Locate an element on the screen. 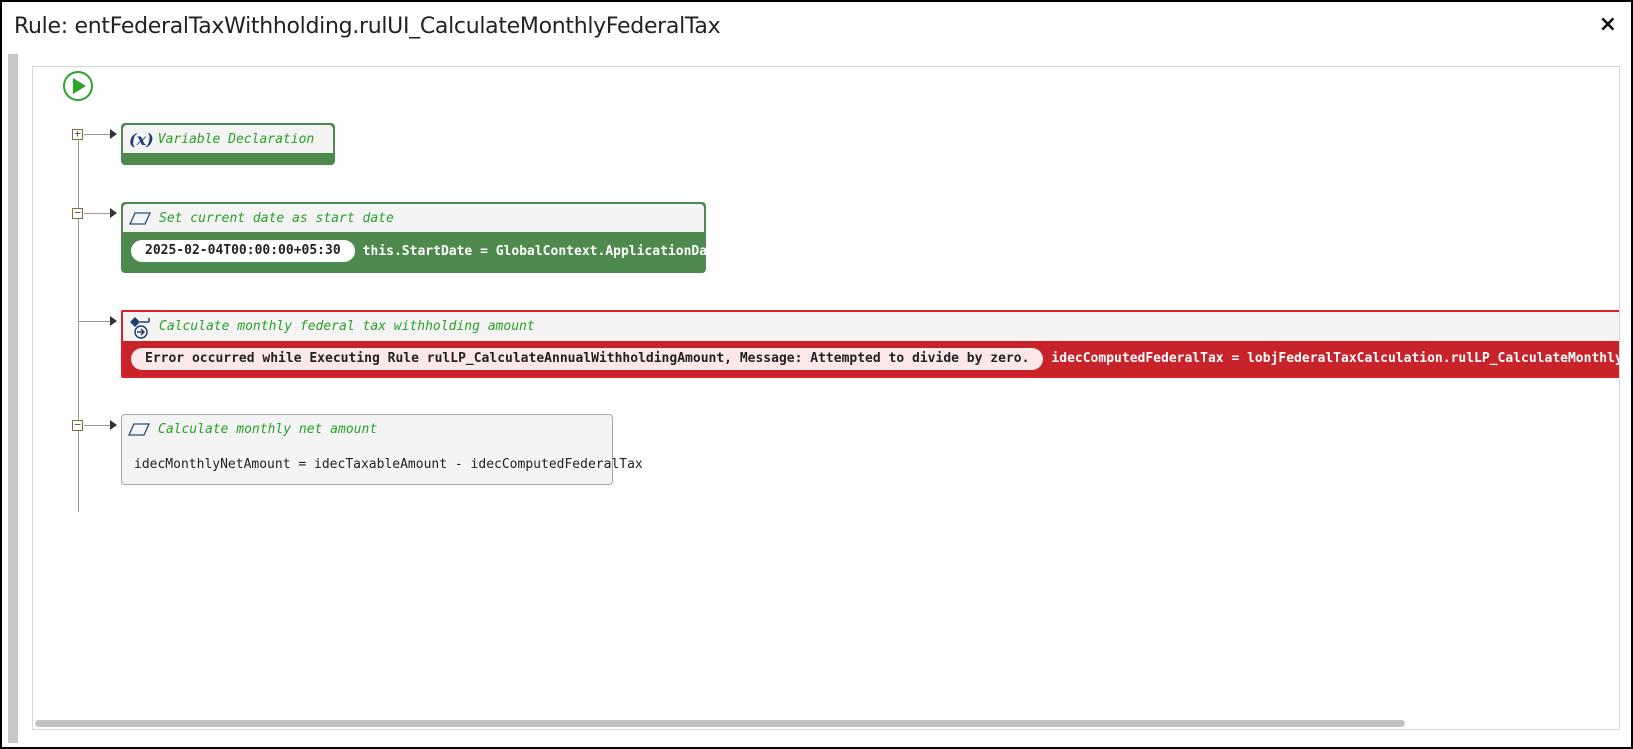  variable-x-icon: (x) is located at coordinates (141, 139).